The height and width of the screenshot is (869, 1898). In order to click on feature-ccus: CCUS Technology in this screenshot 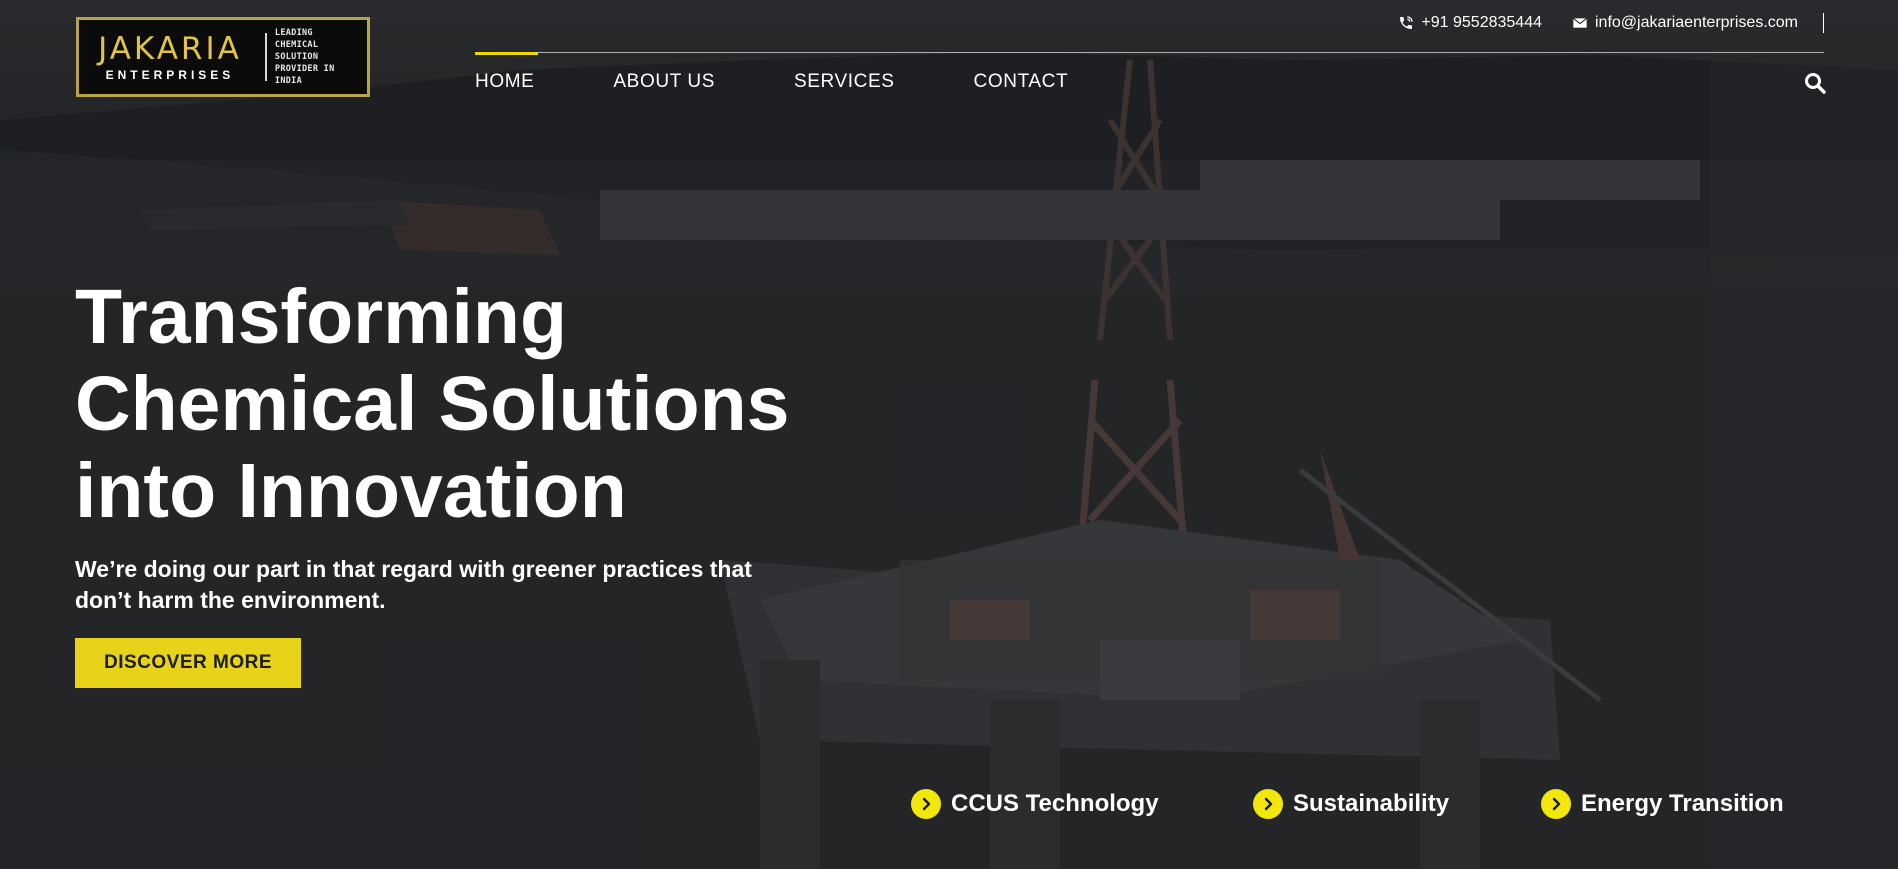, I will do `click(1035, 804)`.